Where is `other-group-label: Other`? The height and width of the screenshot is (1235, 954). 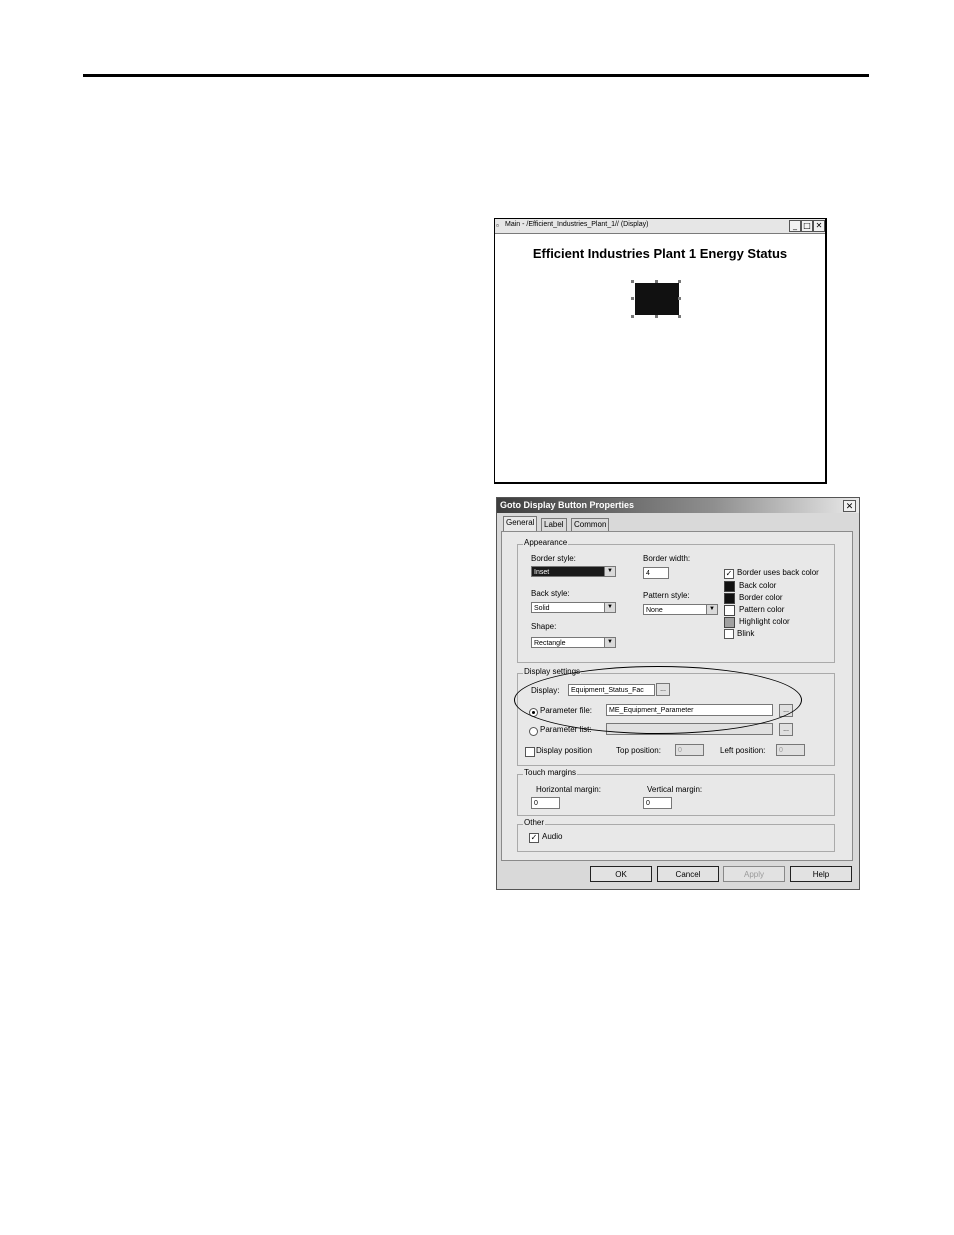 other-group-label: Other is located at coordinates (534, 822).